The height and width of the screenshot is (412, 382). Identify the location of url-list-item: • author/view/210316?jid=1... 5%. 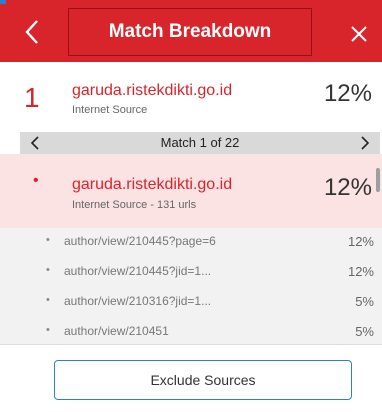
(191, 301).